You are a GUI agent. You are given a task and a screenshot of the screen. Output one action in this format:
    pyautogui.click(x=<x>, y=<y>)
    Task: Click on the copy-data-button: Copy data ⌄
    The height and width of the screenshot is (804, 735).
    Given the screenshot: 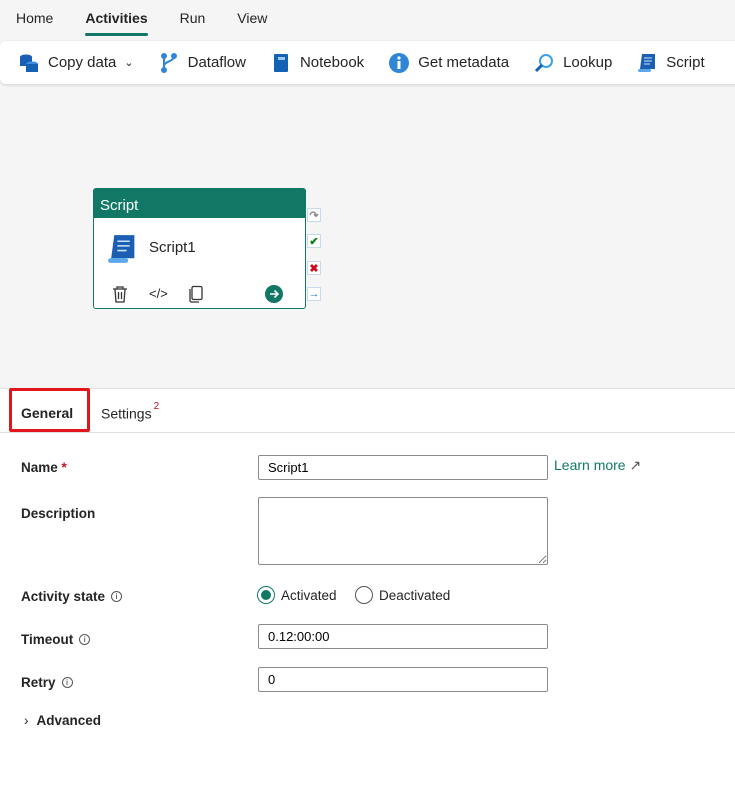 What is the action you would take?
    pyautogui.click(x=76, y=63)
    